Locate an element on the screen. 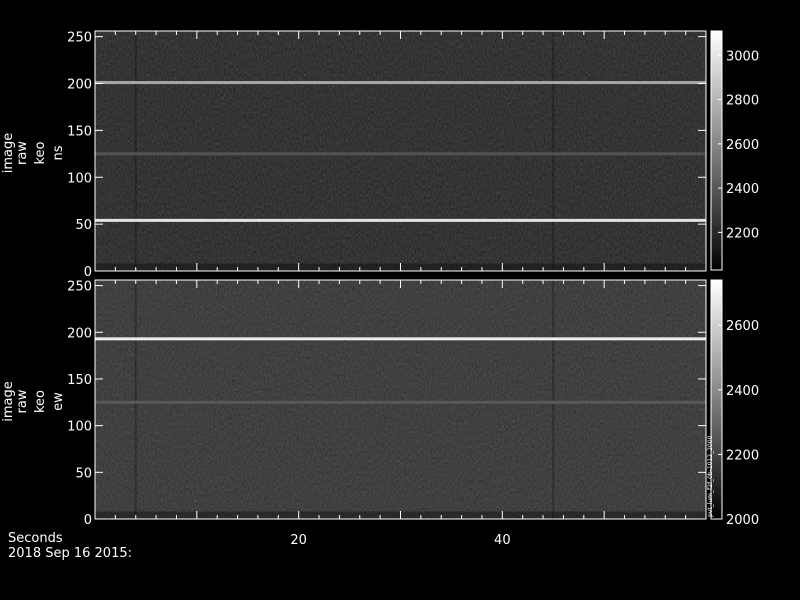 Image resolution: width=800 pixels, height=600 pixels. x-tick-label: 20 is located at coordinates (298, 540).